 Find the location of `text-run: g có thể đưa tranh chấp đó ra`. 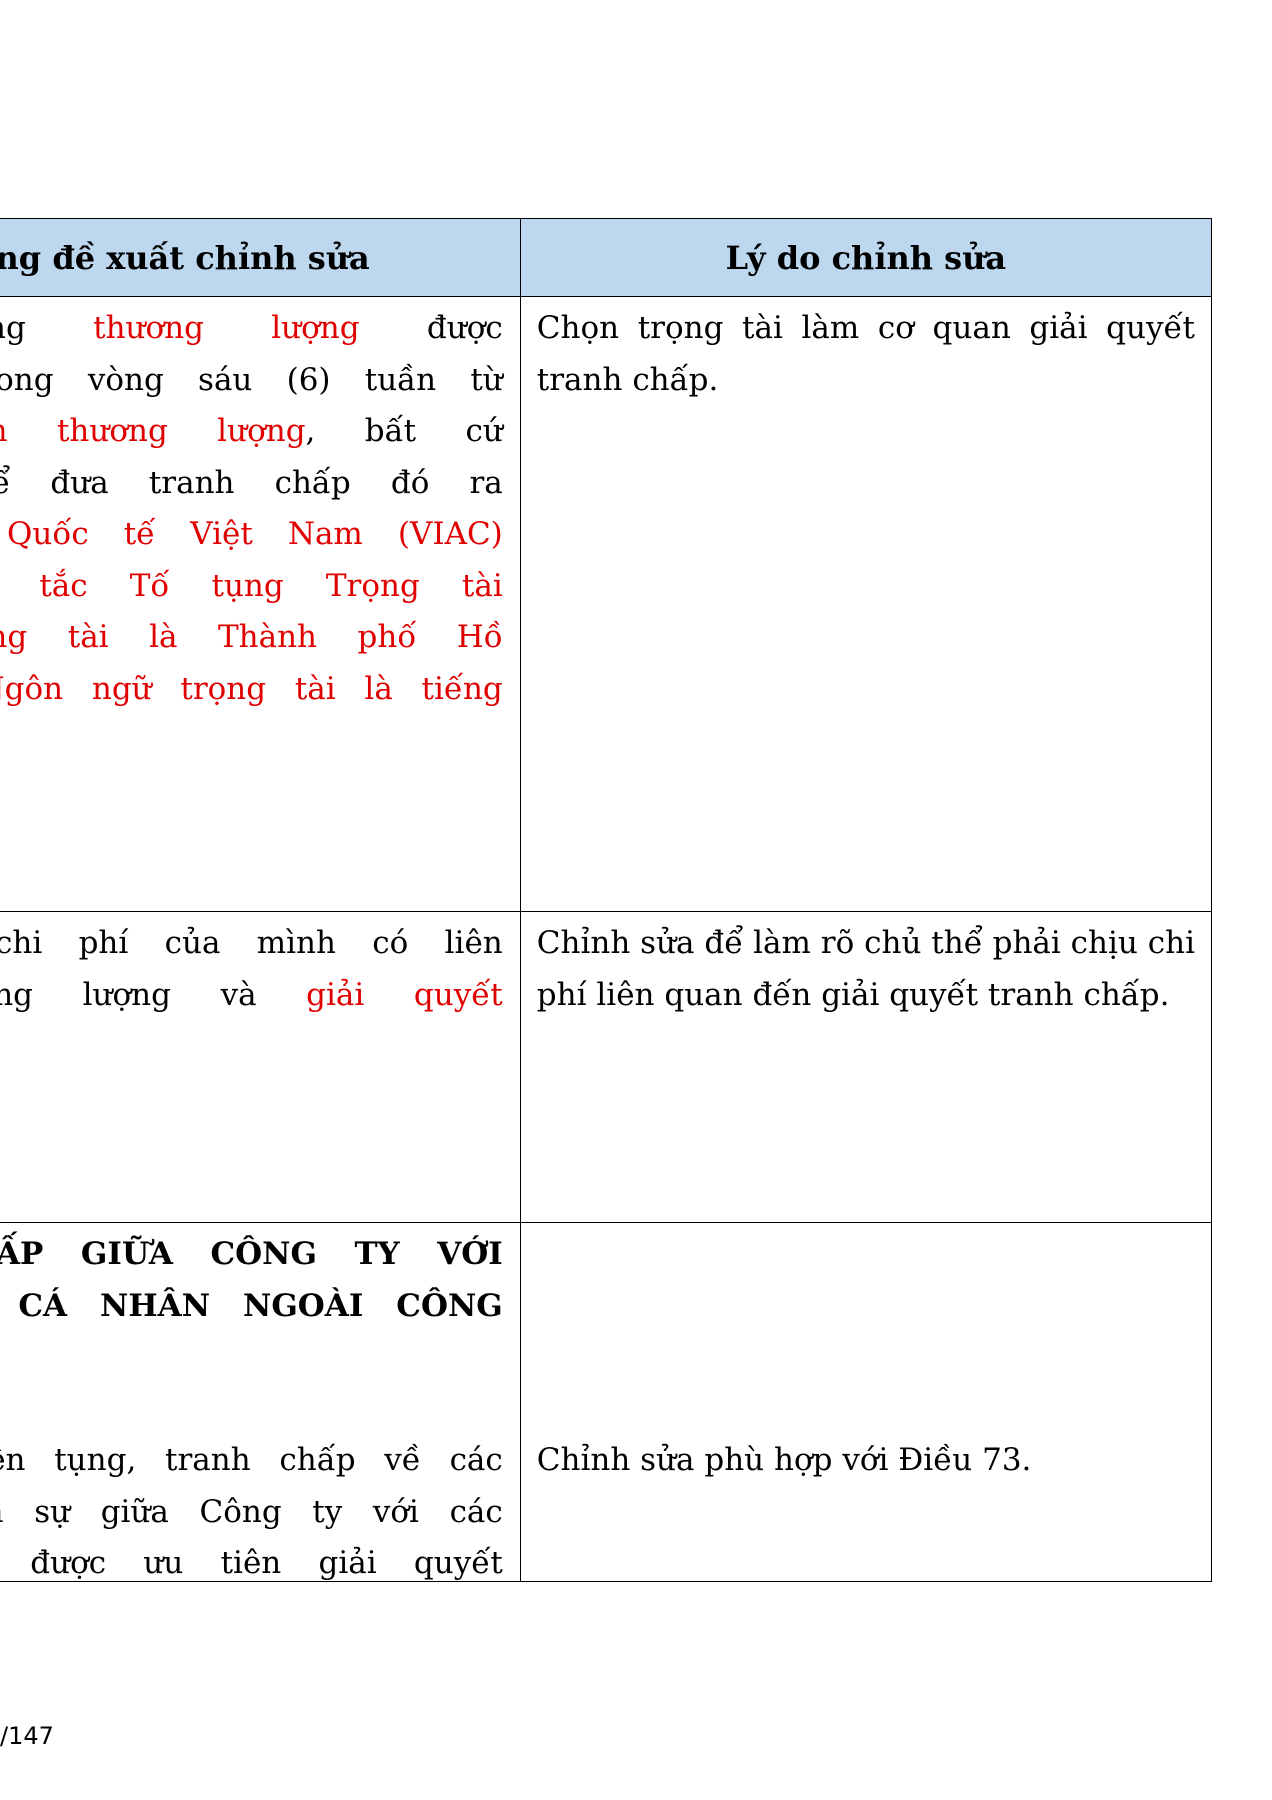

text-run: g có thể đưa tranh chấp đó ra is located at coordinates (251, 482).